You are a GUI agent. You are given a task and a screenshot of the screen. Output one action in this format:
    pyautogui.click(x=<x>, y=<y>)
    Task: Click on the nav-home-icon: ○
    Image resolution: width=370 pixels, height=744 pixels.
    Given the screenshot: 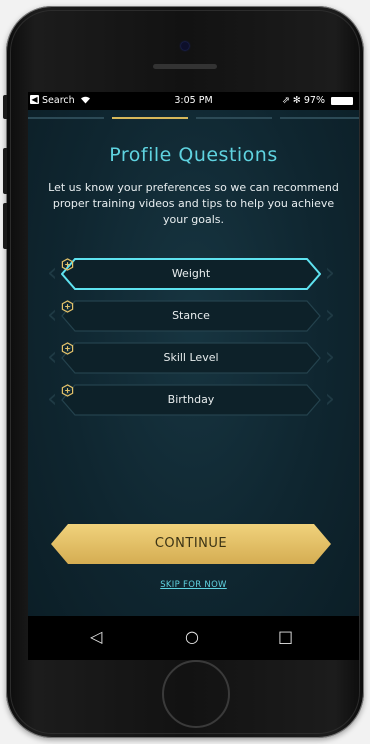 What is the action you would take?
    pyautogui.click(x=192, y=637)
    